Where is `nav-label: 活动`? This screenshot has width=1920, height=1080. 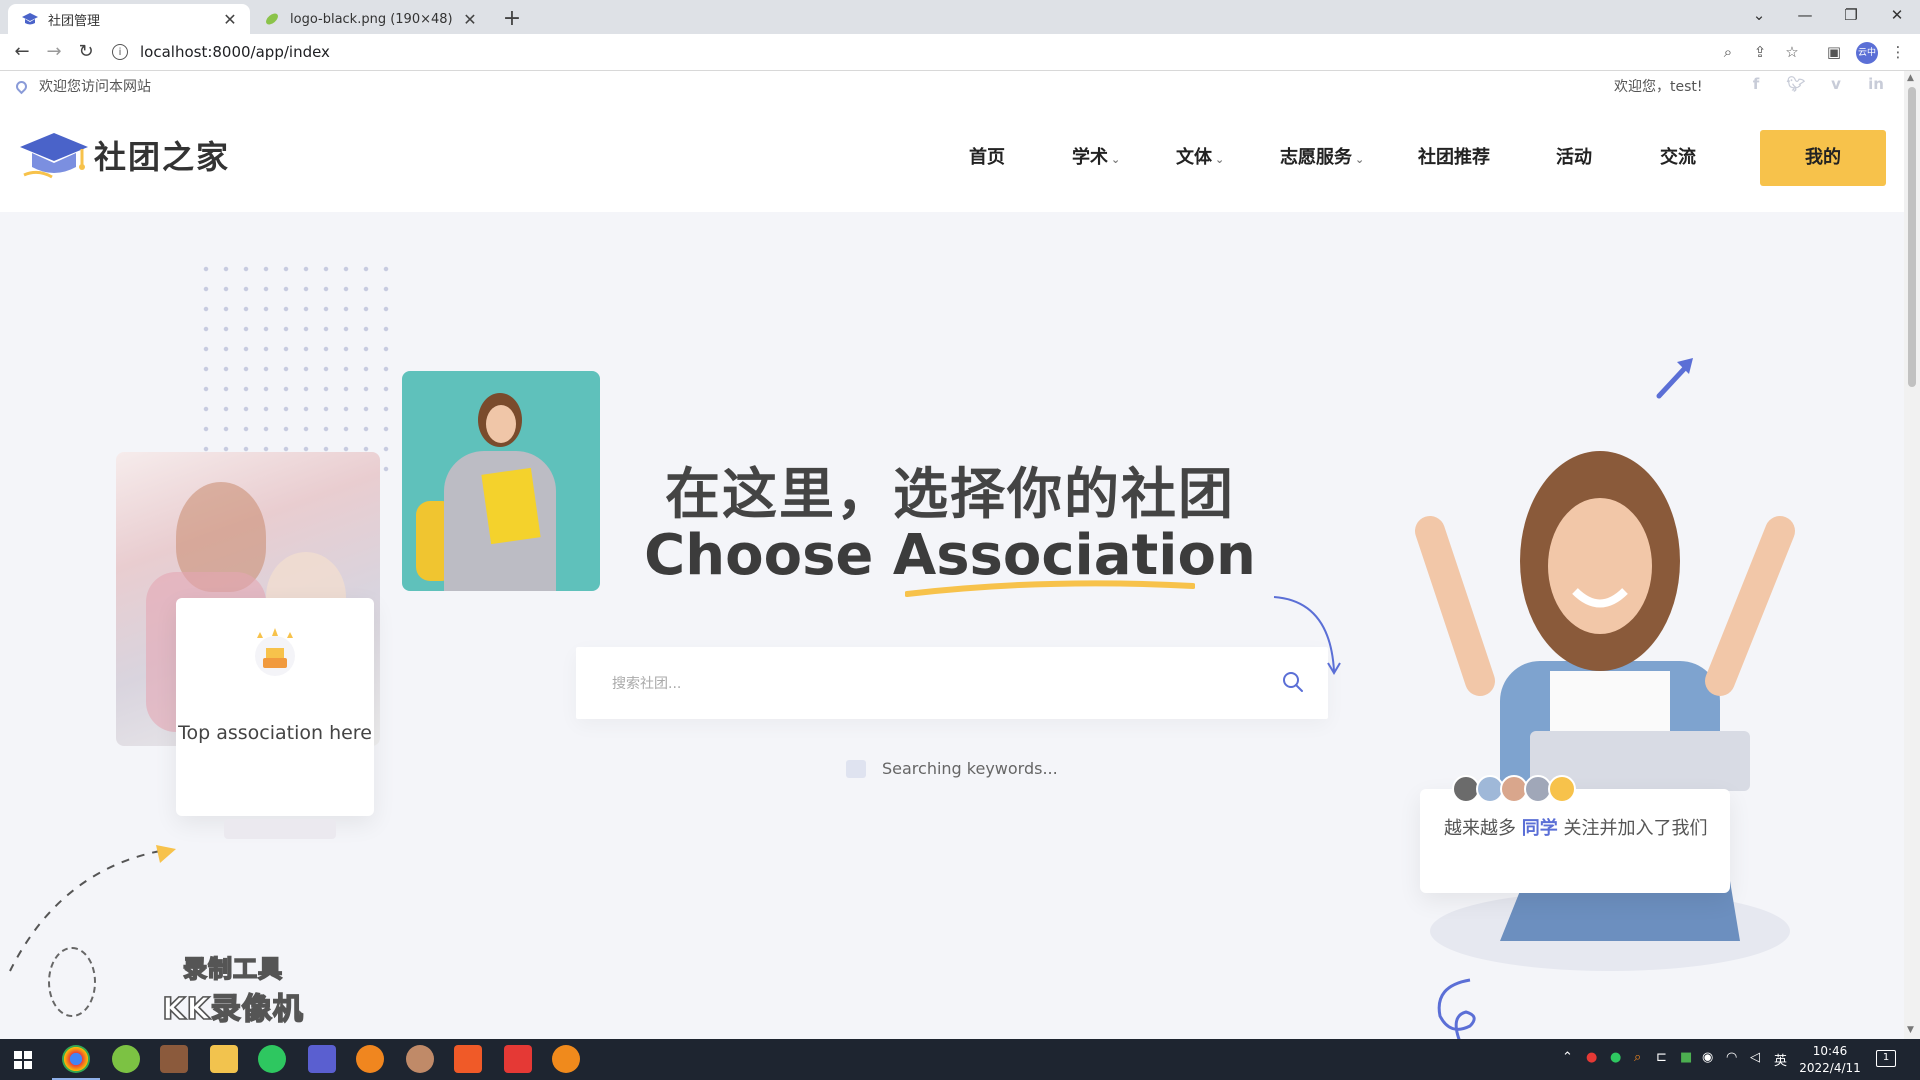 nav-label: 活动 is located at coordinates (1574, 157).